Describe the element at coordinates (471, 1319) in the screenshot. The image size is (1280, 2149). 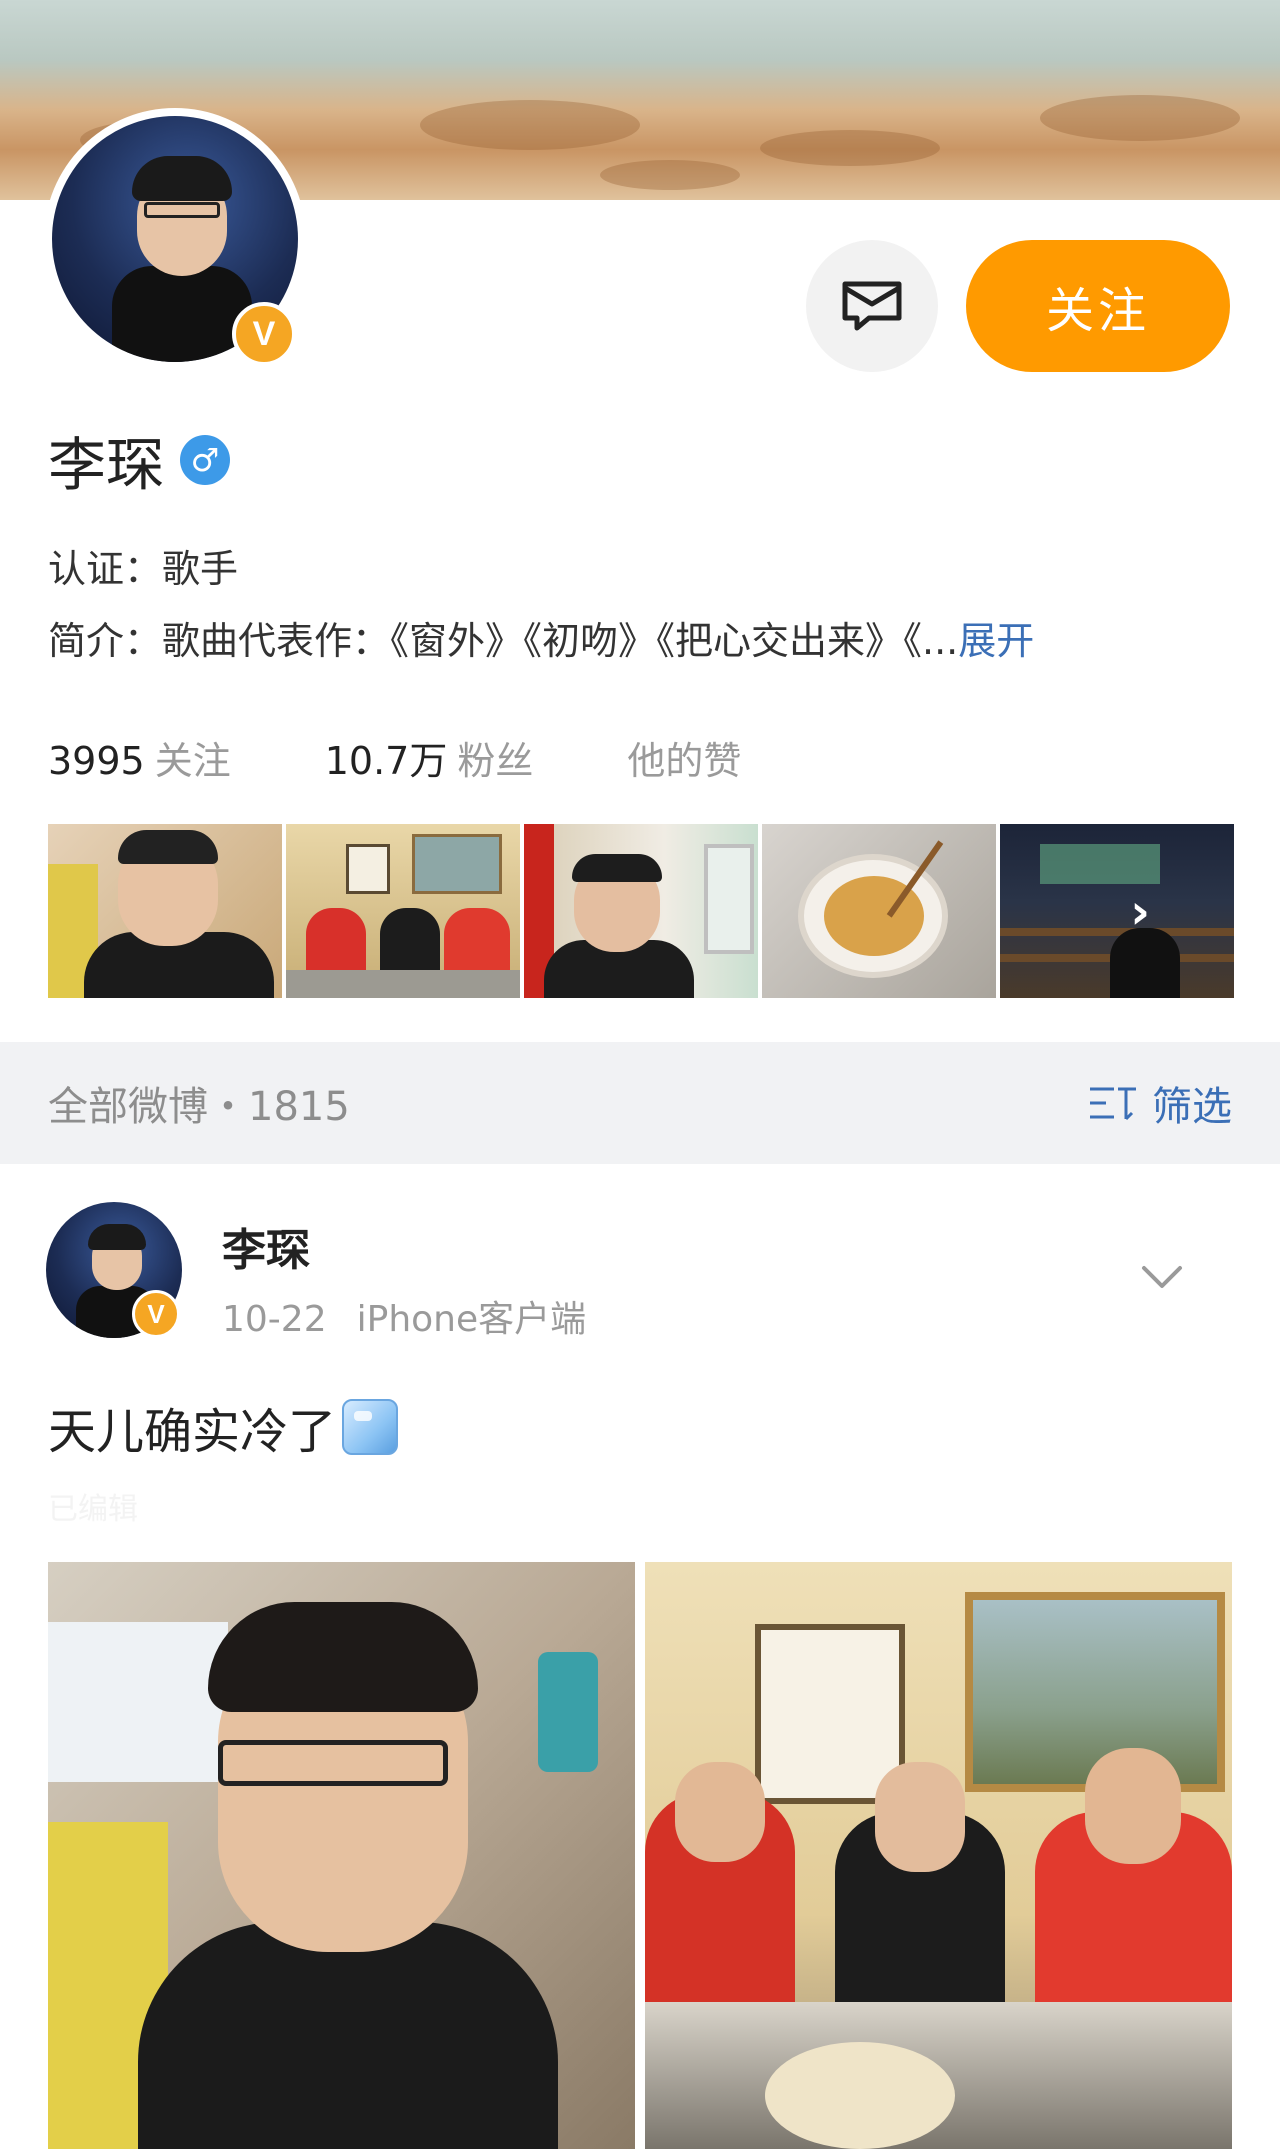
I see `post-source: iPhone客户端` at that location.